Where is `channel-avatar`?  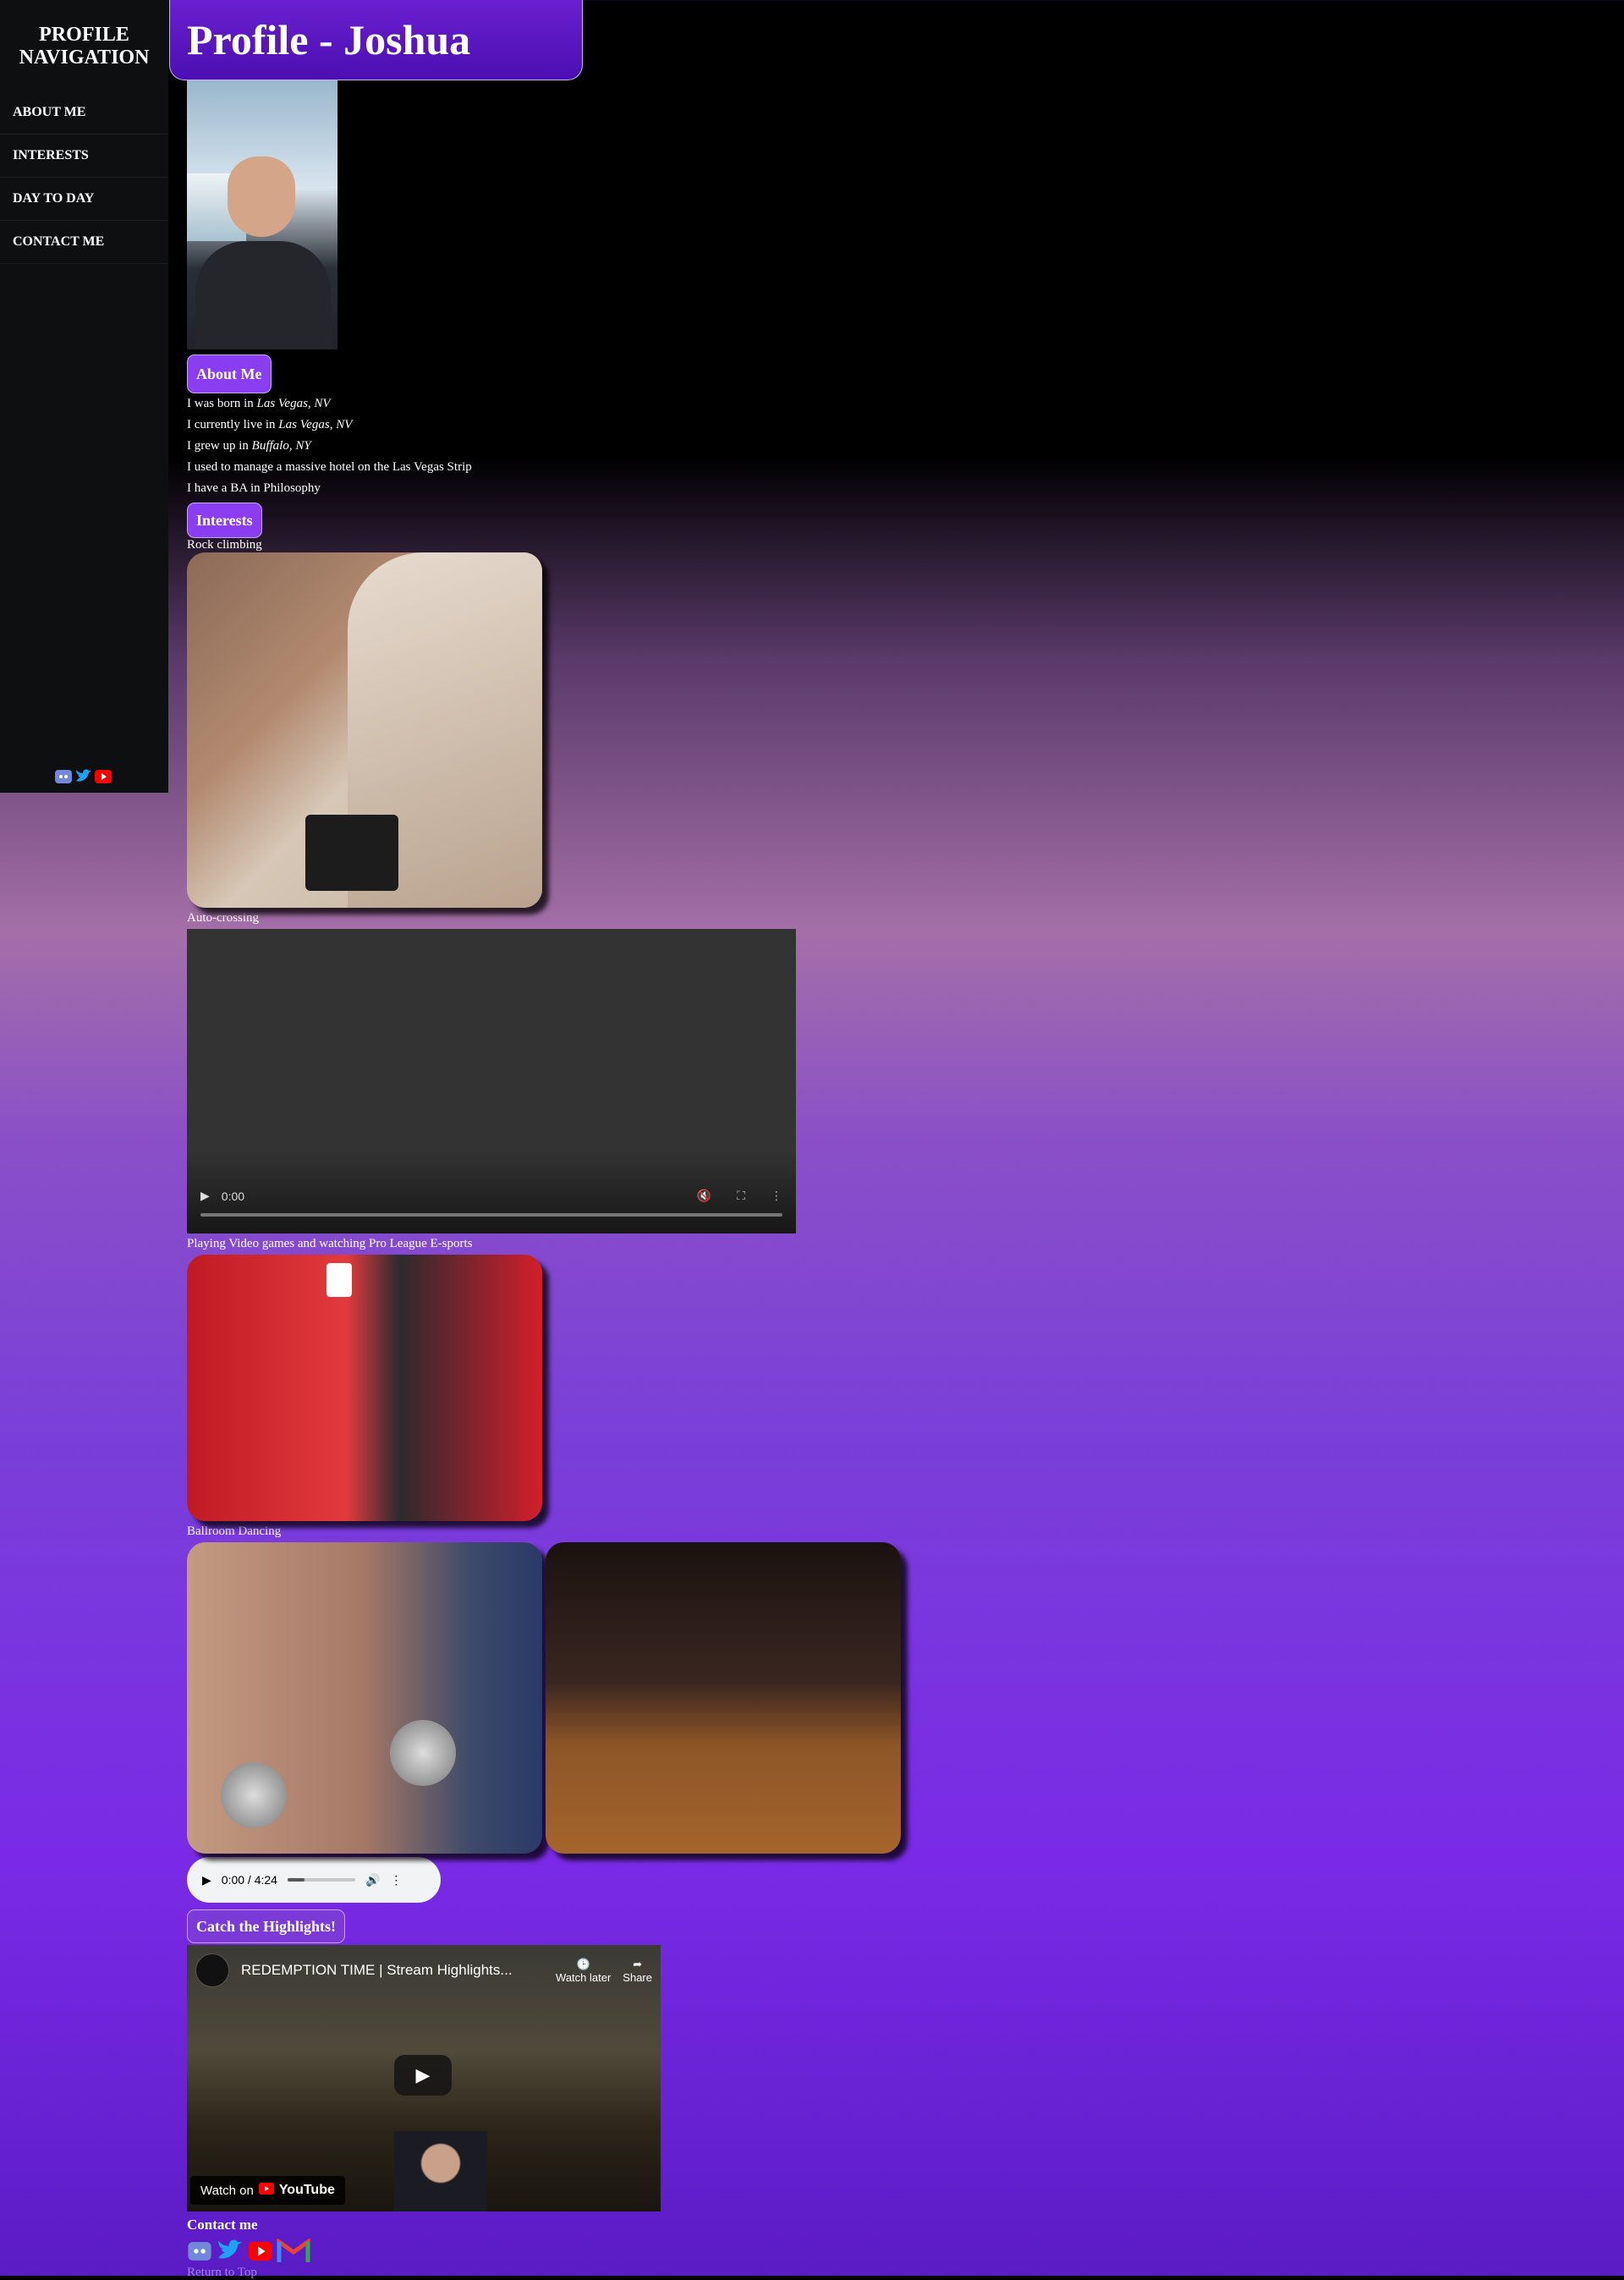 channel-avatar is located at coordinates (212, 1970).